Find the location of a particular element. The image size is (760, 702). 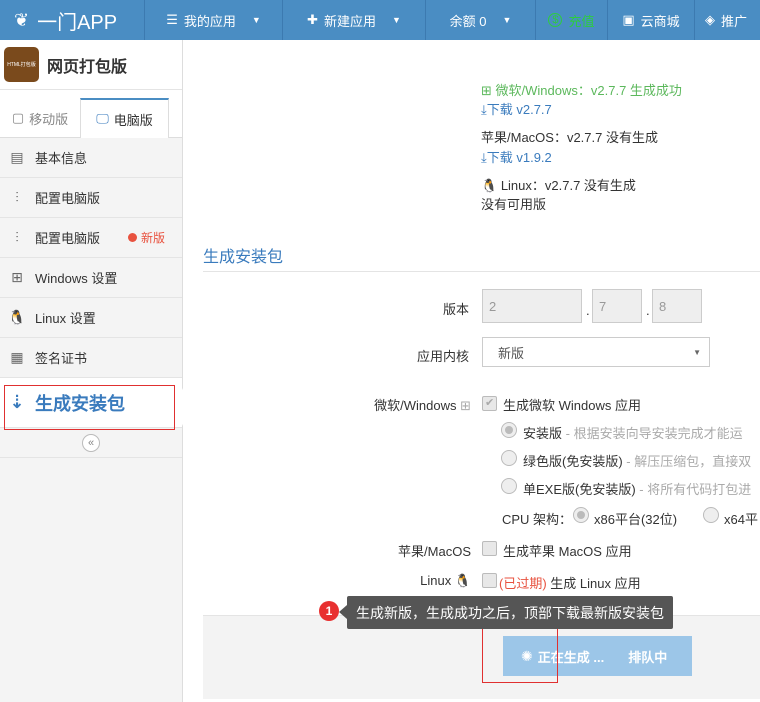

tab-mobile: ▢ 移动版 is located at coordinates (40, 118).